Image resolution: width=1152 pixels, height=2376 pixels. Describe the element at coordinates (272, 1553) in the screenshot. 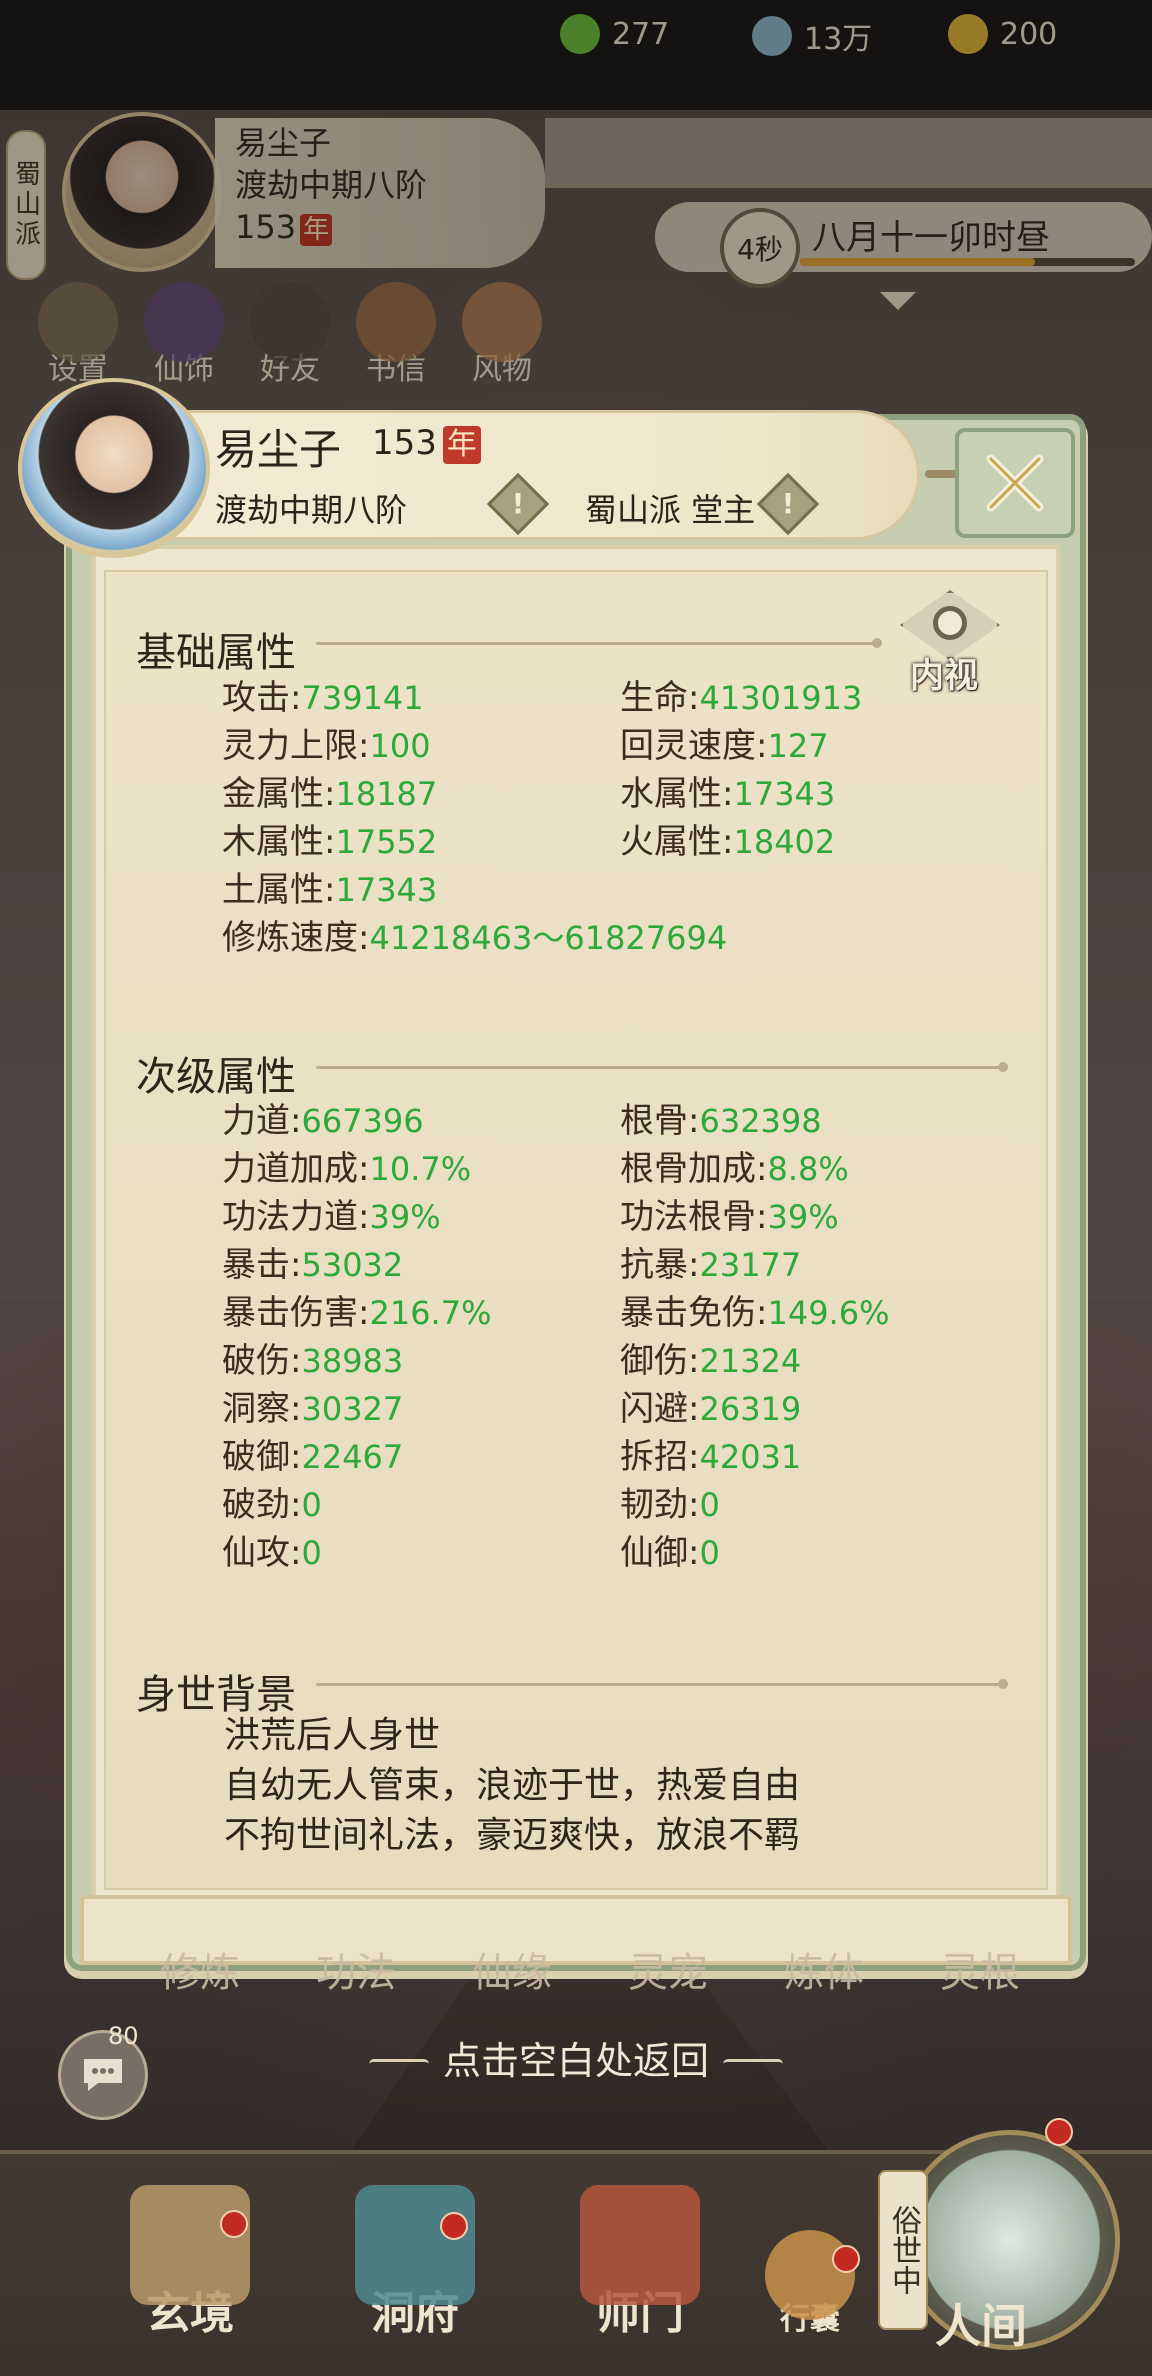

I see `stat-immortal-attack: 仙攻:0` at that location.